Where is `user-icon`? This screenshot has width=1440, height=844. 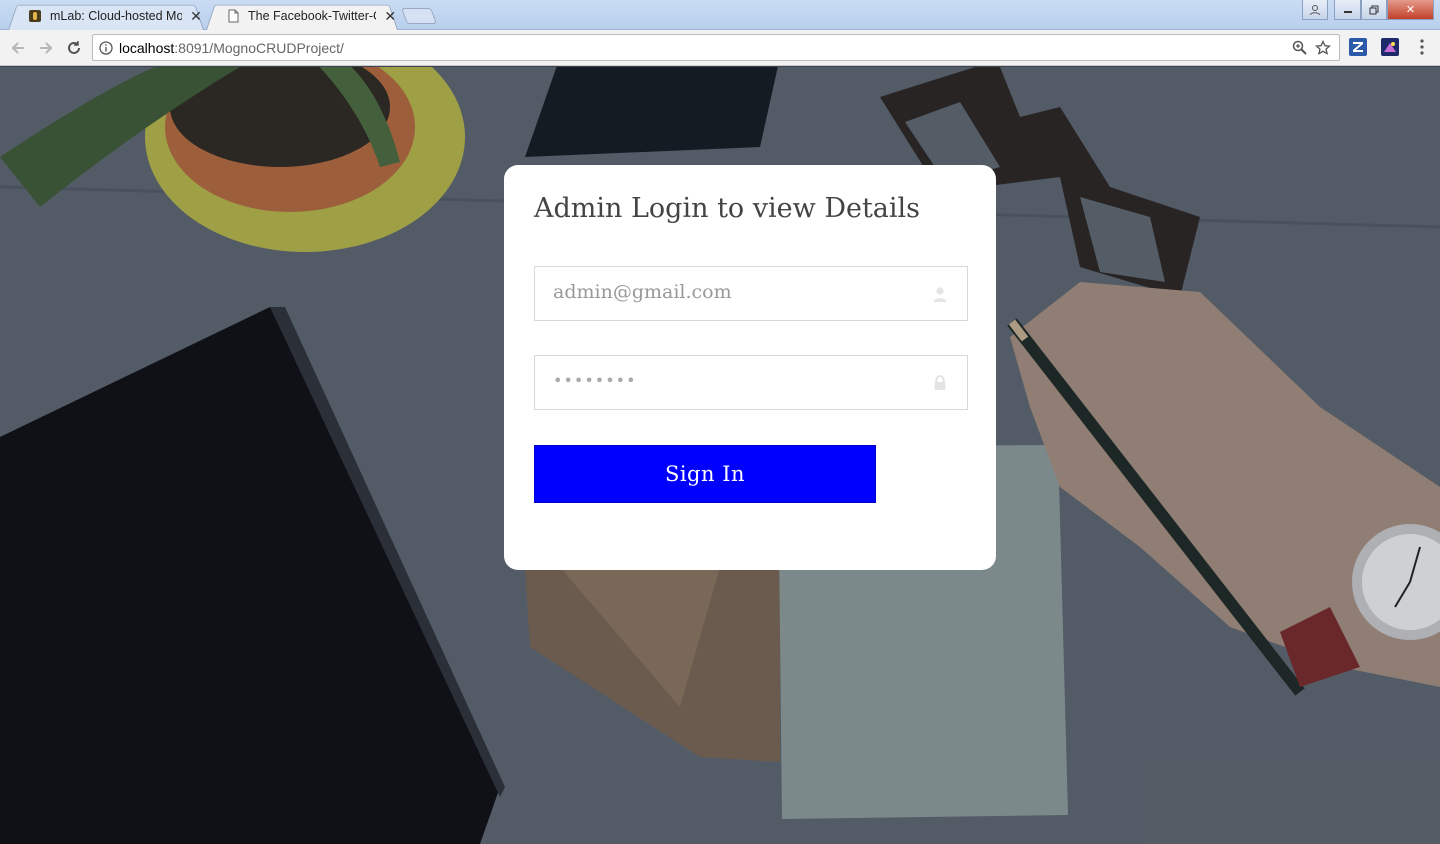
user-icon is located at coordinates (940, 294).